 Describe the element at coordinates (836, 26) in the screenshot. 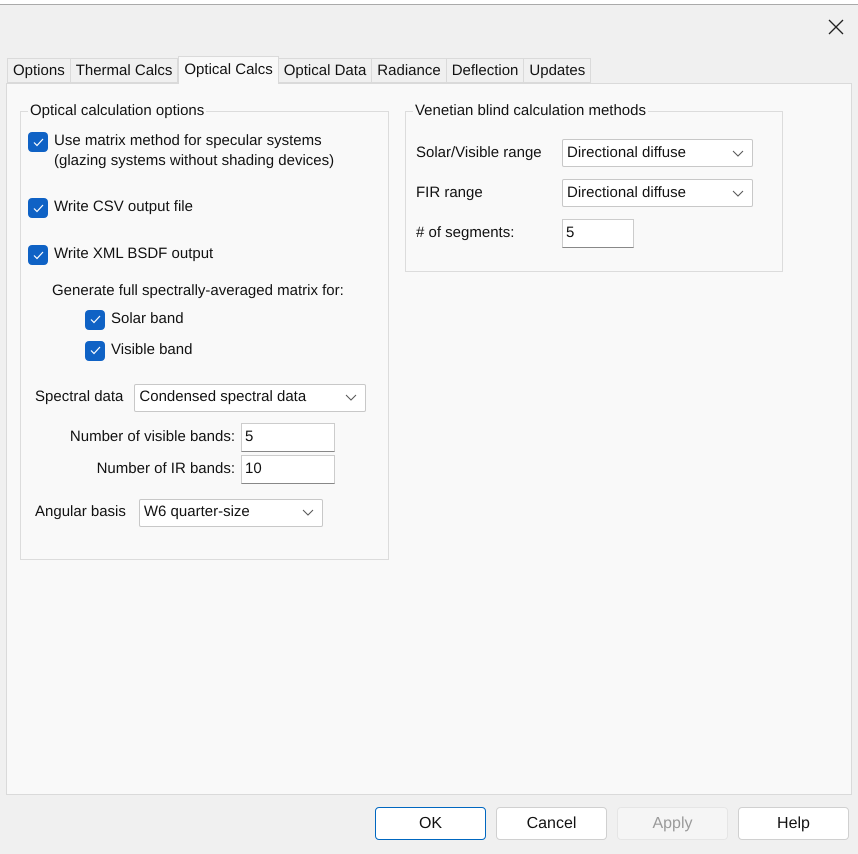

I see `close-icon` at that location.